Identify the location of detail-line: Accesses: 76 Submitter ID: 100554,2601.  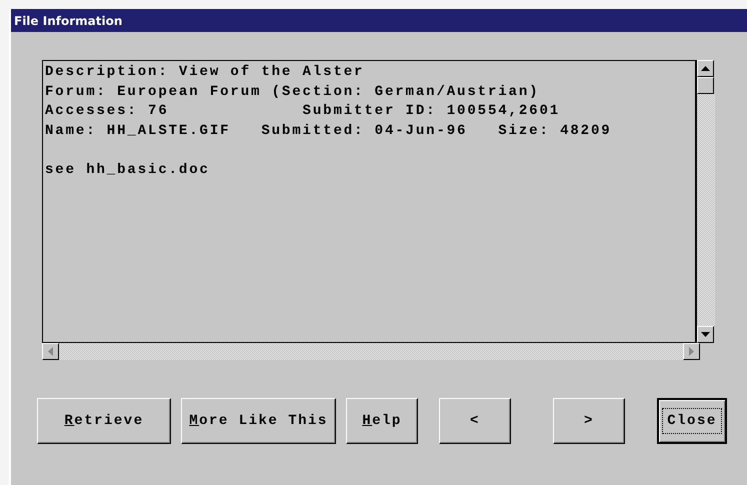
(303, 111).